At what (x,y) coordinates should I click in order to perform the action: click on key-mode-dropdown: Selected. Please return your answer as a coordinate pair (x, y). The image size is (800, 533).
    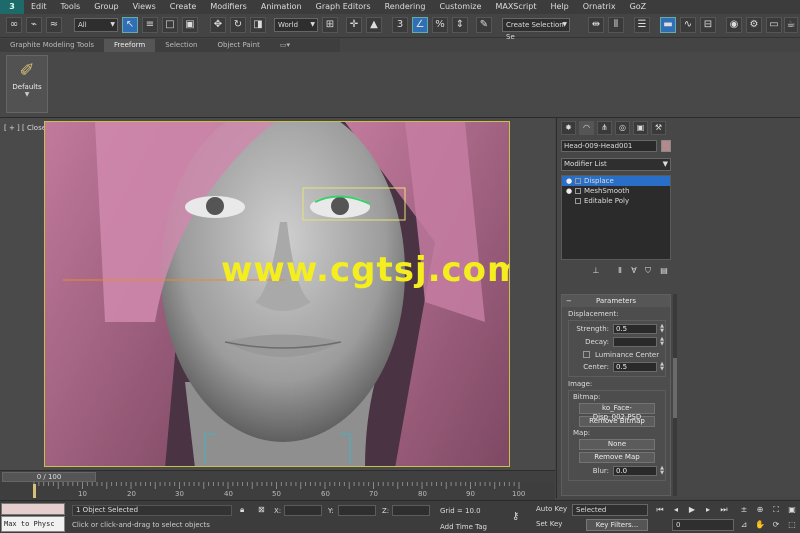
    Looking at the image, I should click on (610, 510).